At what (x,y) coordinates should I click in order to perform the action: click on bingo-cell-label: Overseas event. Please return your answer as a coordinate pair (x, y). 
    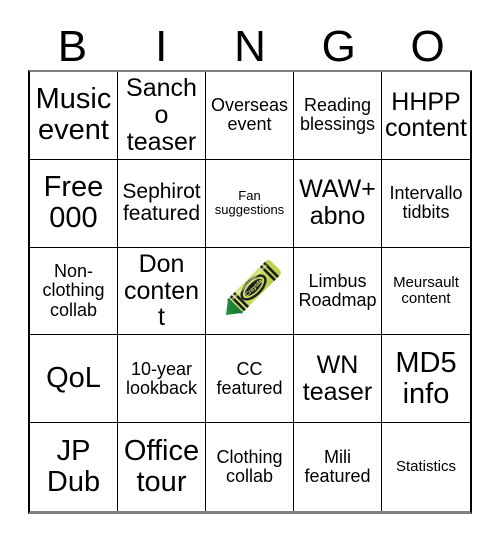
    Looking at the image, I should click on (249, 115).